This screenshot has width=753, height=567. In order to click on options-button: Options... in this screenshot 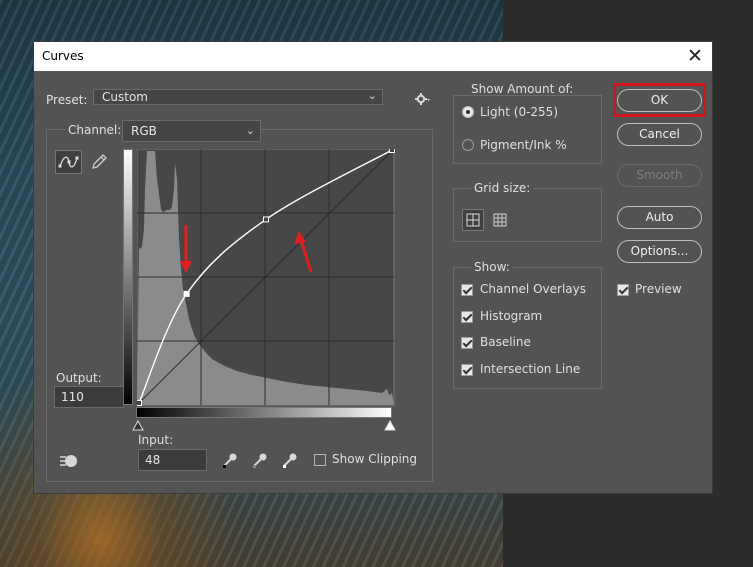, I will do `click(659, 251)`.